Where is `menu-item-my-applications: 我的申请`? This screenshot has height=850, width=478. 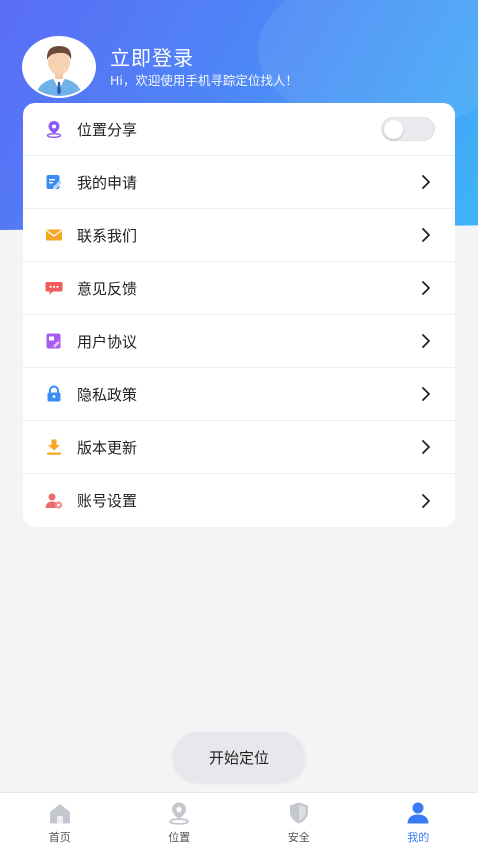 menu-item-my-applications: 我的申请 is located at coordinates (239, 182).